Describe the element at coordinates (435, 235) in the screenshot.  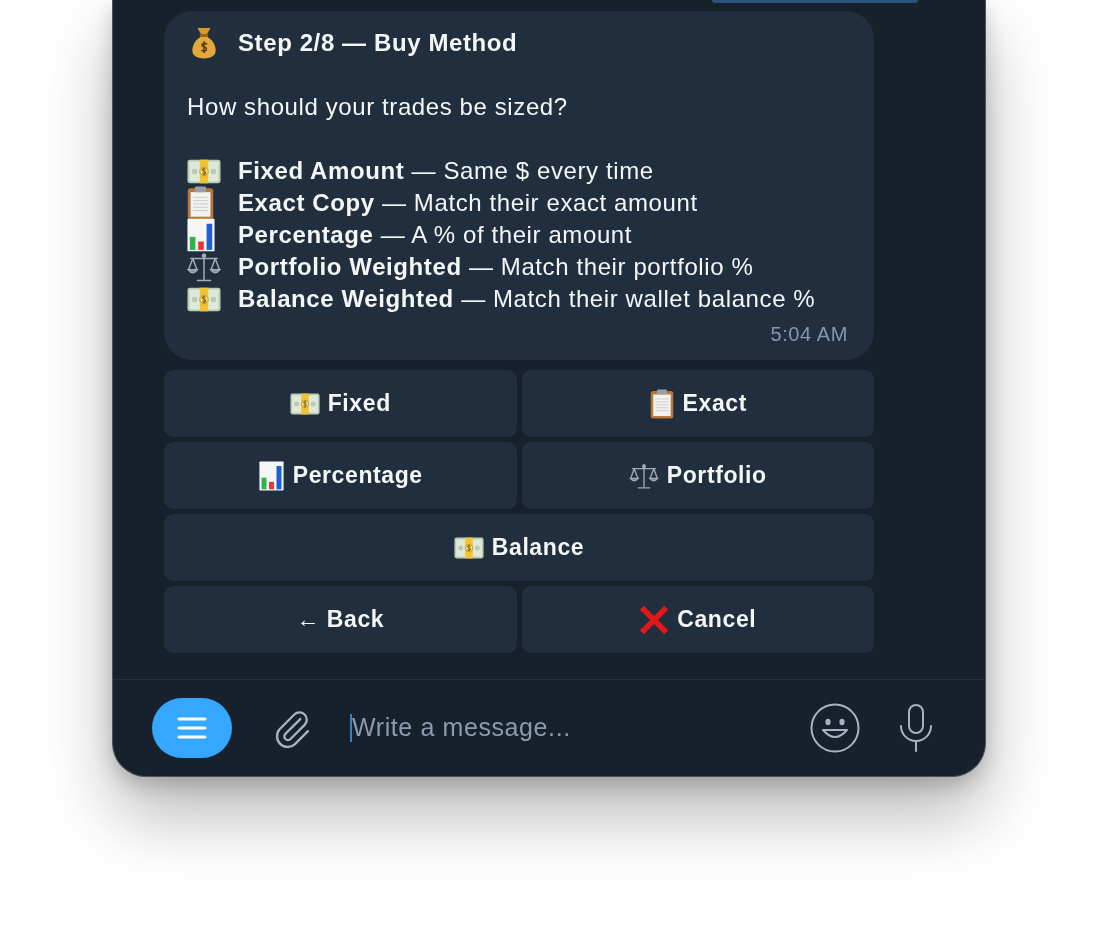
I see `option-description: Percentage — A % of their amount` at that location.